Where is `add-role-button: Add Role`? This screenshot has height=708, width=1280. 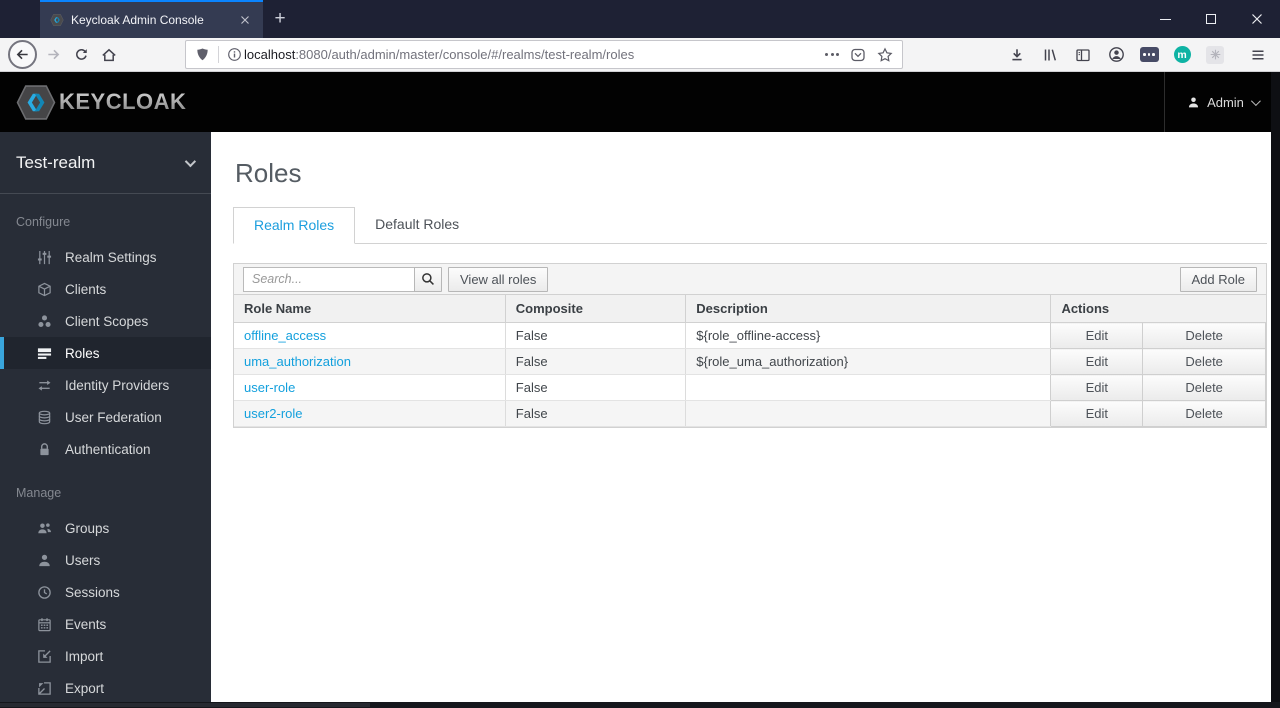 add-role-button: Add Role is located at coordinates (1218, 279).